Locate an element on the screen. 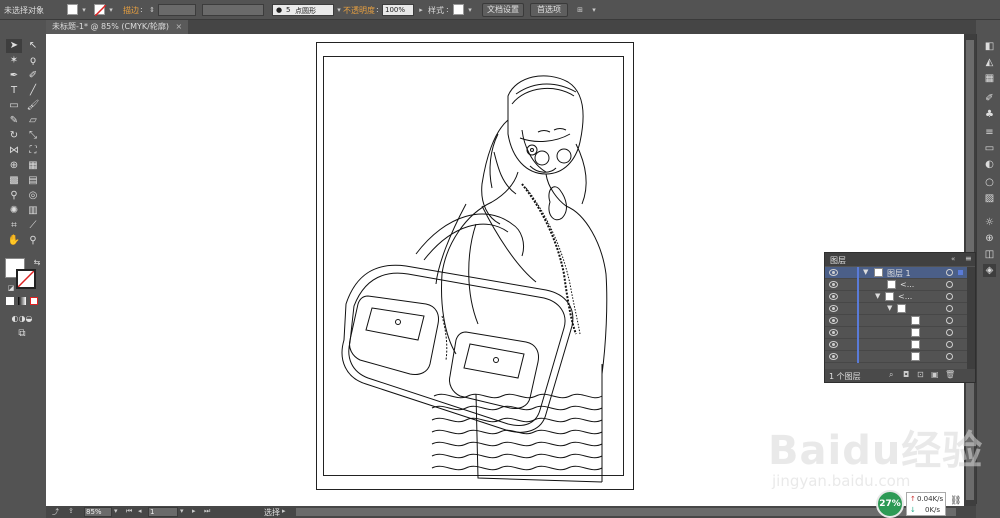 This screenshot has width=1000, height=518. pencil-tool-icon: ✎ is located at coordinates (14, 121).